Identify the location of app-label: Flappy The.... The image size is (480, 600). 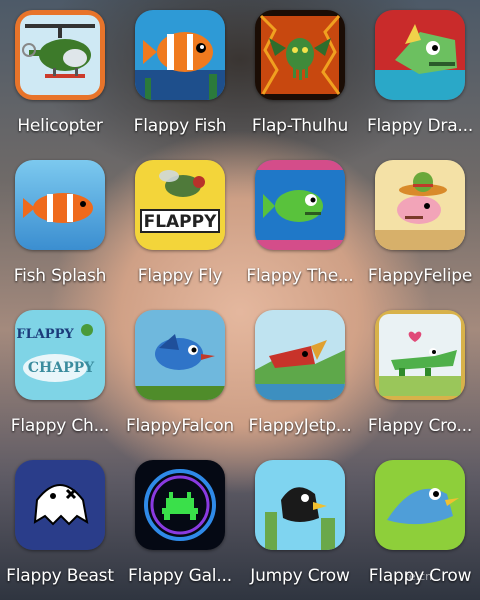
(300, 276).